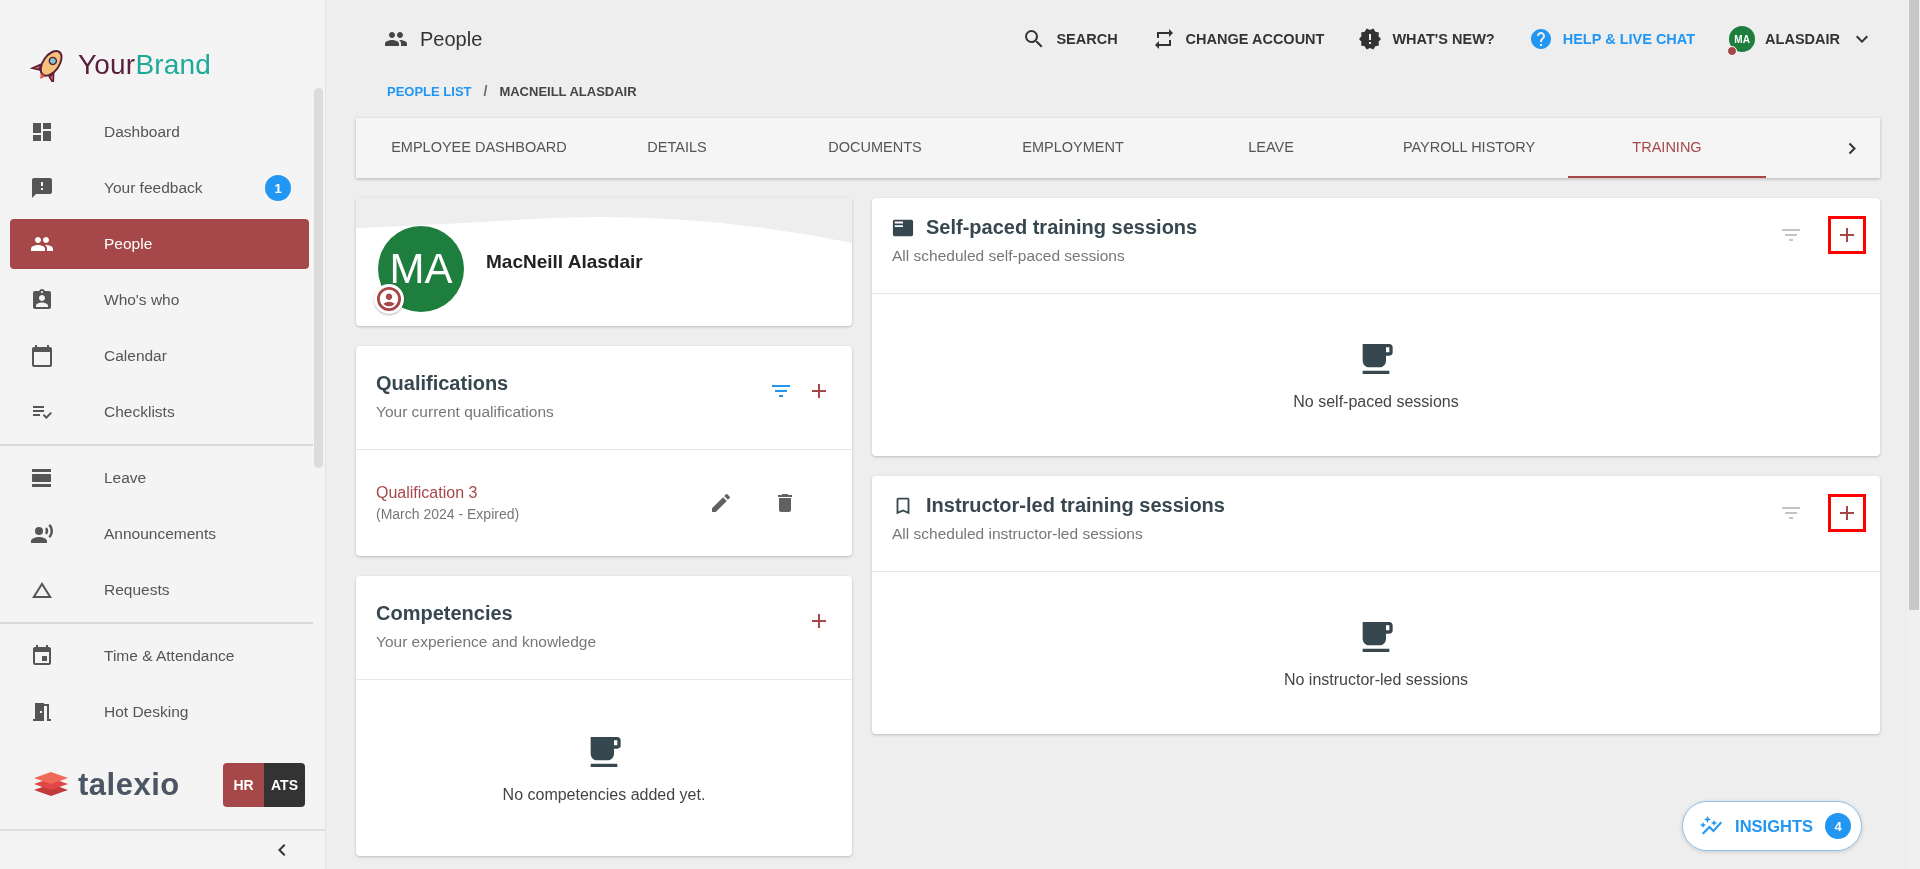 This screenshot has height=869, width=1920. What do you see at coordinates (1540, 39) in the screenshot?
I see `help-icon` at bounding box center [1540, 39].